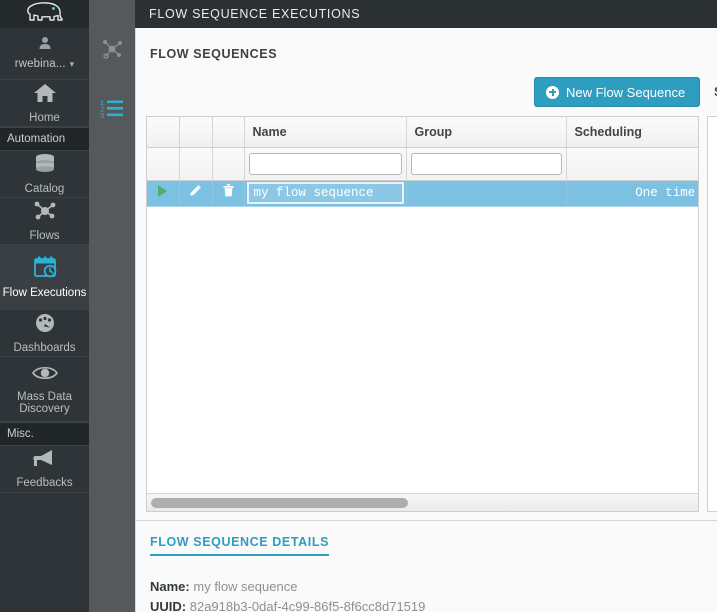 This screenshot has width=717, height=612. What do you see at coordinates (45, 461) in the screenshot?
I see `megaphone-icon` at bounding box center [45, 461].